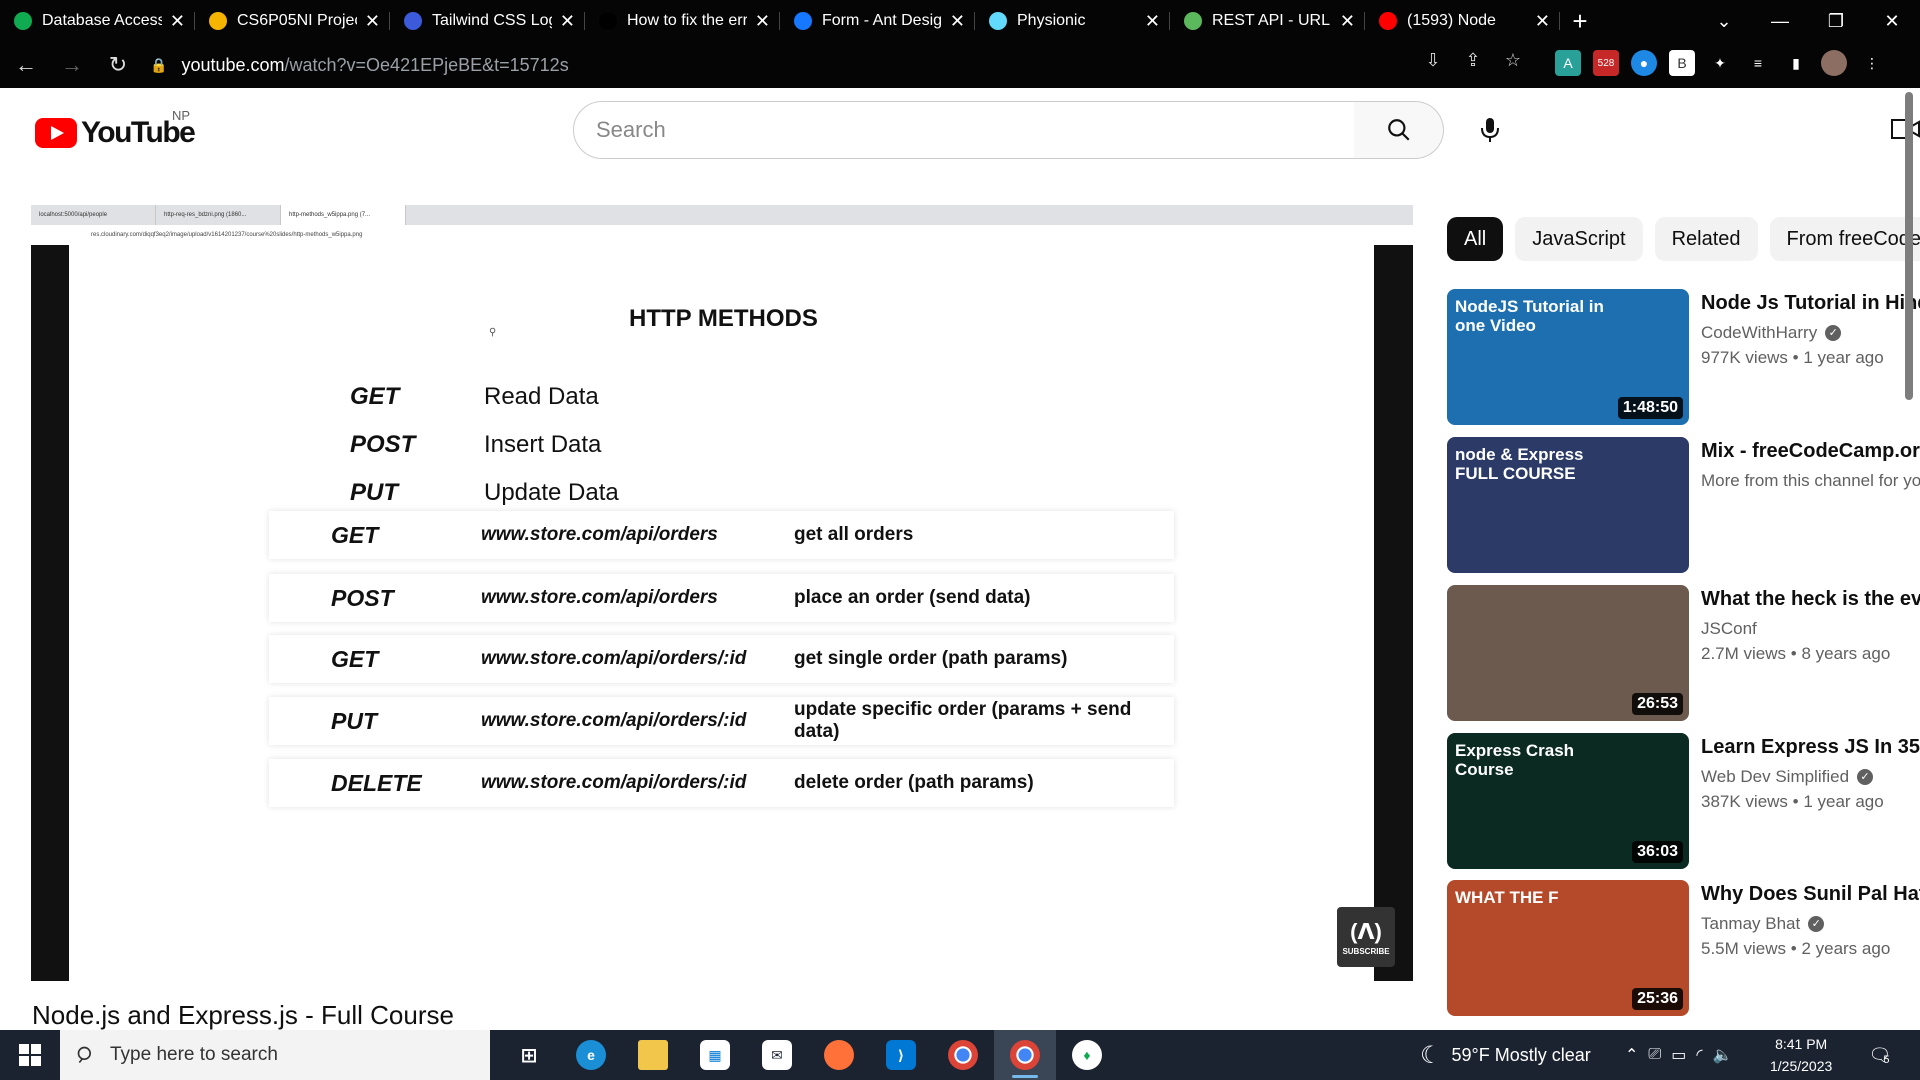  What do you see at coordinates (1388, 21) in the screenshot?
I see `youtube-icon` at bounding box center [1388, 21].